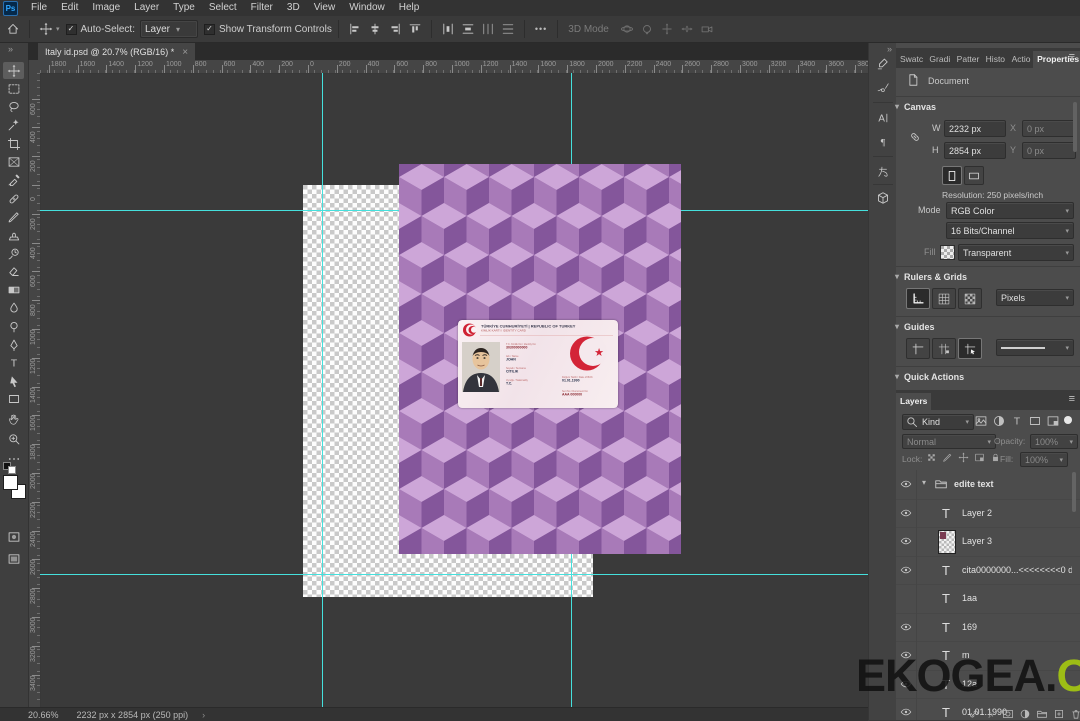 This screenshot has width=1080, height=721. Describe the element at coordinates (991, 714) in the screenshot. I see `fx-icon: fx` at that location.